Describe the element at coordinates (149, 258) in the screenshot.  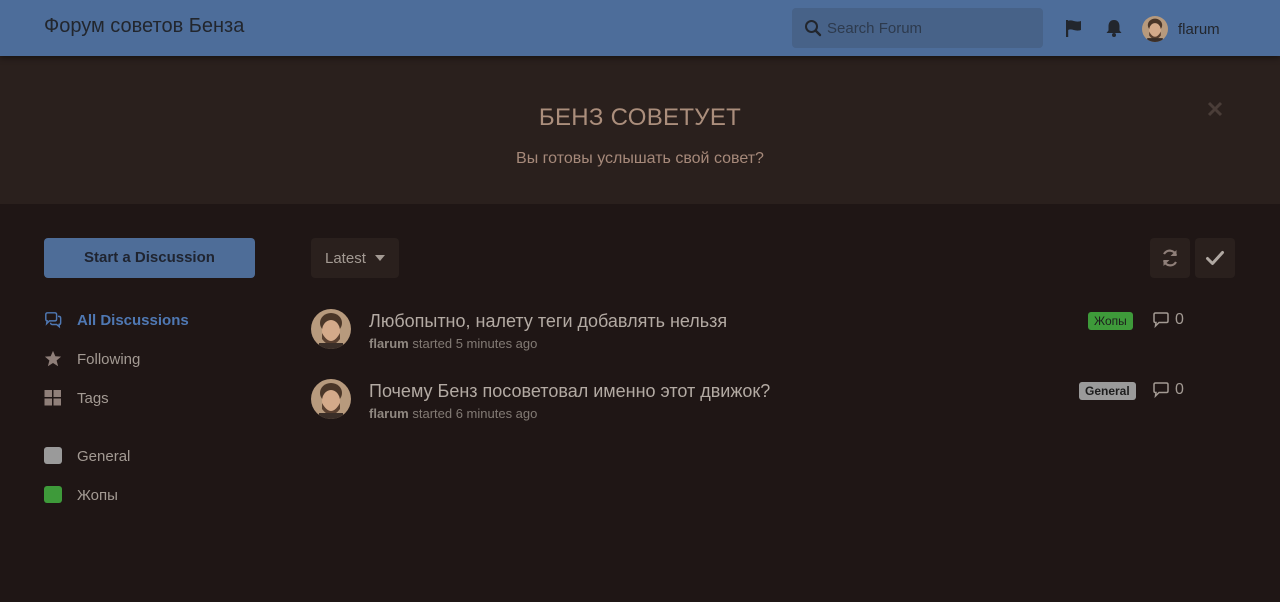
I see `start-discussion-button: Start a Discussion` at that location.